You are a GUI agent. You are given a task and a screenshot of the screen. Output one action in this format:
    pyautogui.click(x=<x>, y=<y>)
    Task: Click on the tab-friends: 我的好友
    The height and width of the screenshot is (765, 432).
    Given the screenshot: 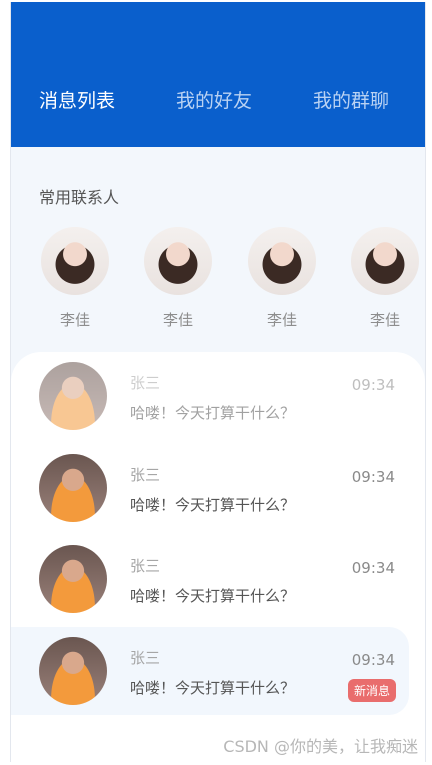 What is the action you would take?
    pyautogui.click(x=214, y=99)
    